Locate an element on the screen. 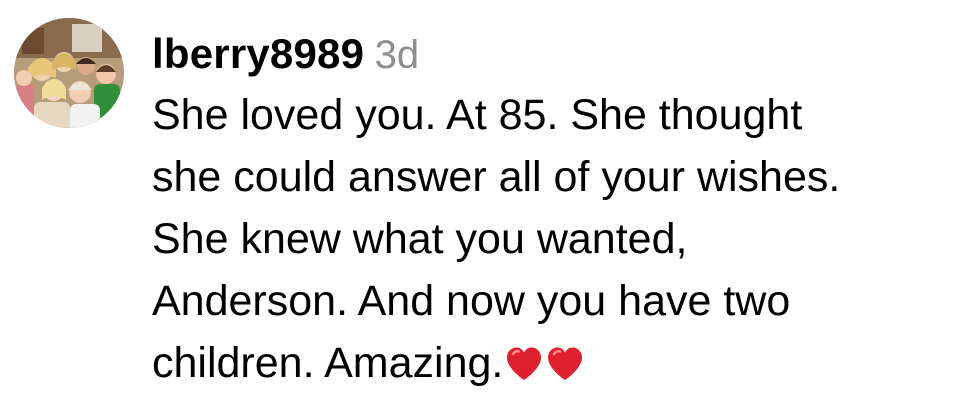 This screenshot has height=404, width=980. comment-line: she could answer all of your wishes. is located at coordinates (496, 177).